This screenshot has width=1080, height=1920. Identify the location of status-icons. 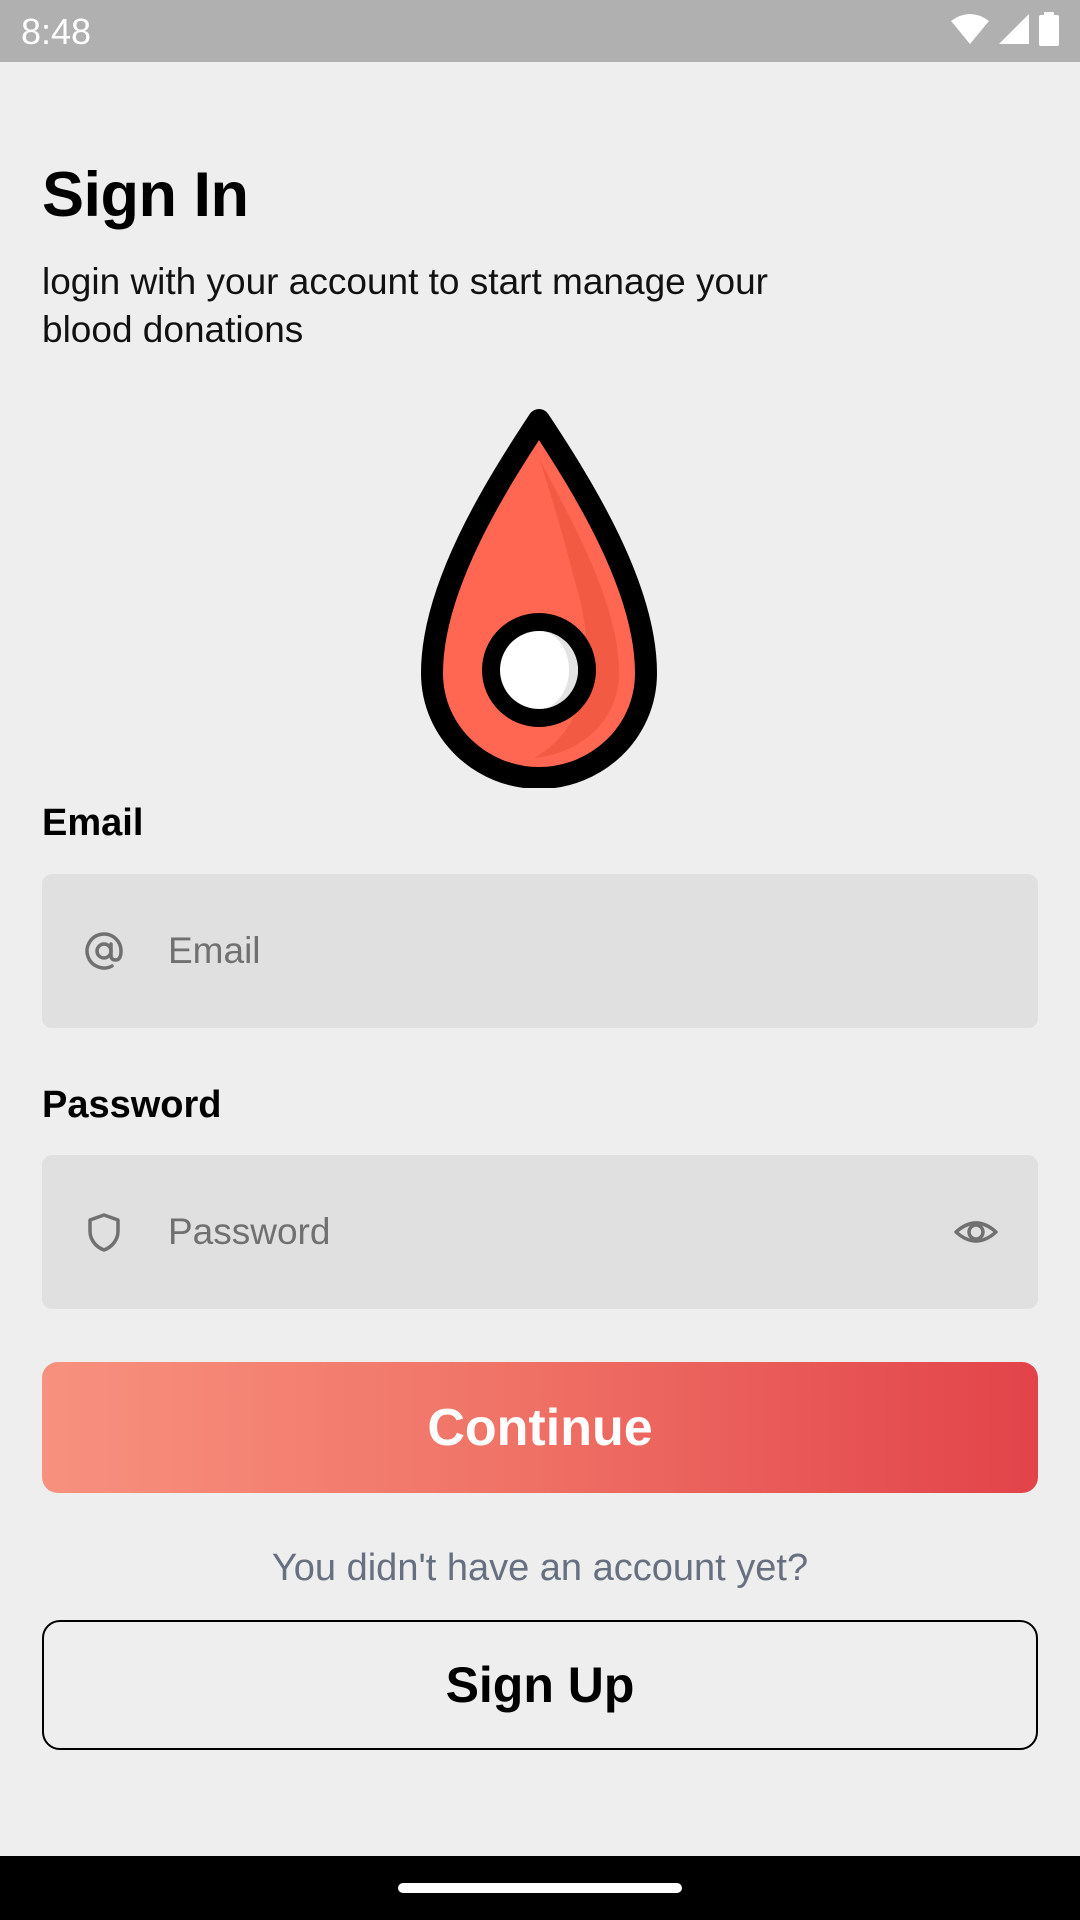
(1005, 31).